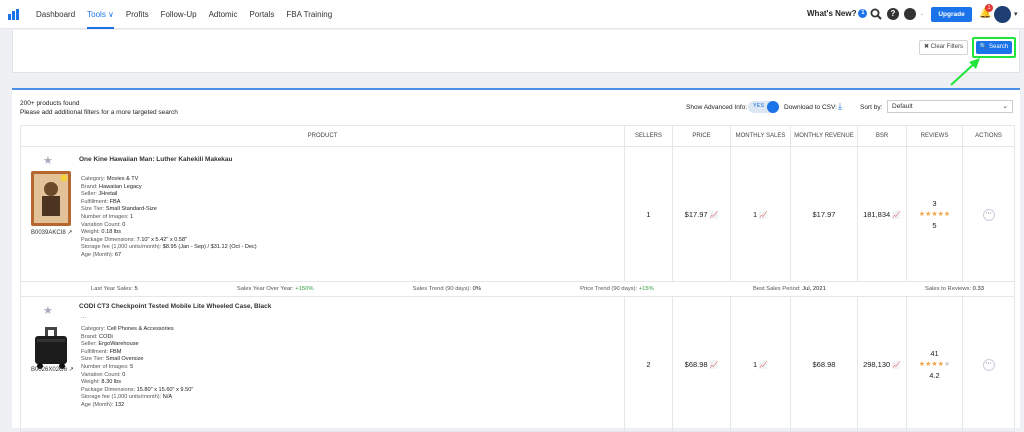 The width and height of the screenshot is (1024, 432). What do you see at coordinates (824, 214) in the screenshot?
I see `monthly-revenue-cell: $17.97` at bounding box center [824, 214].